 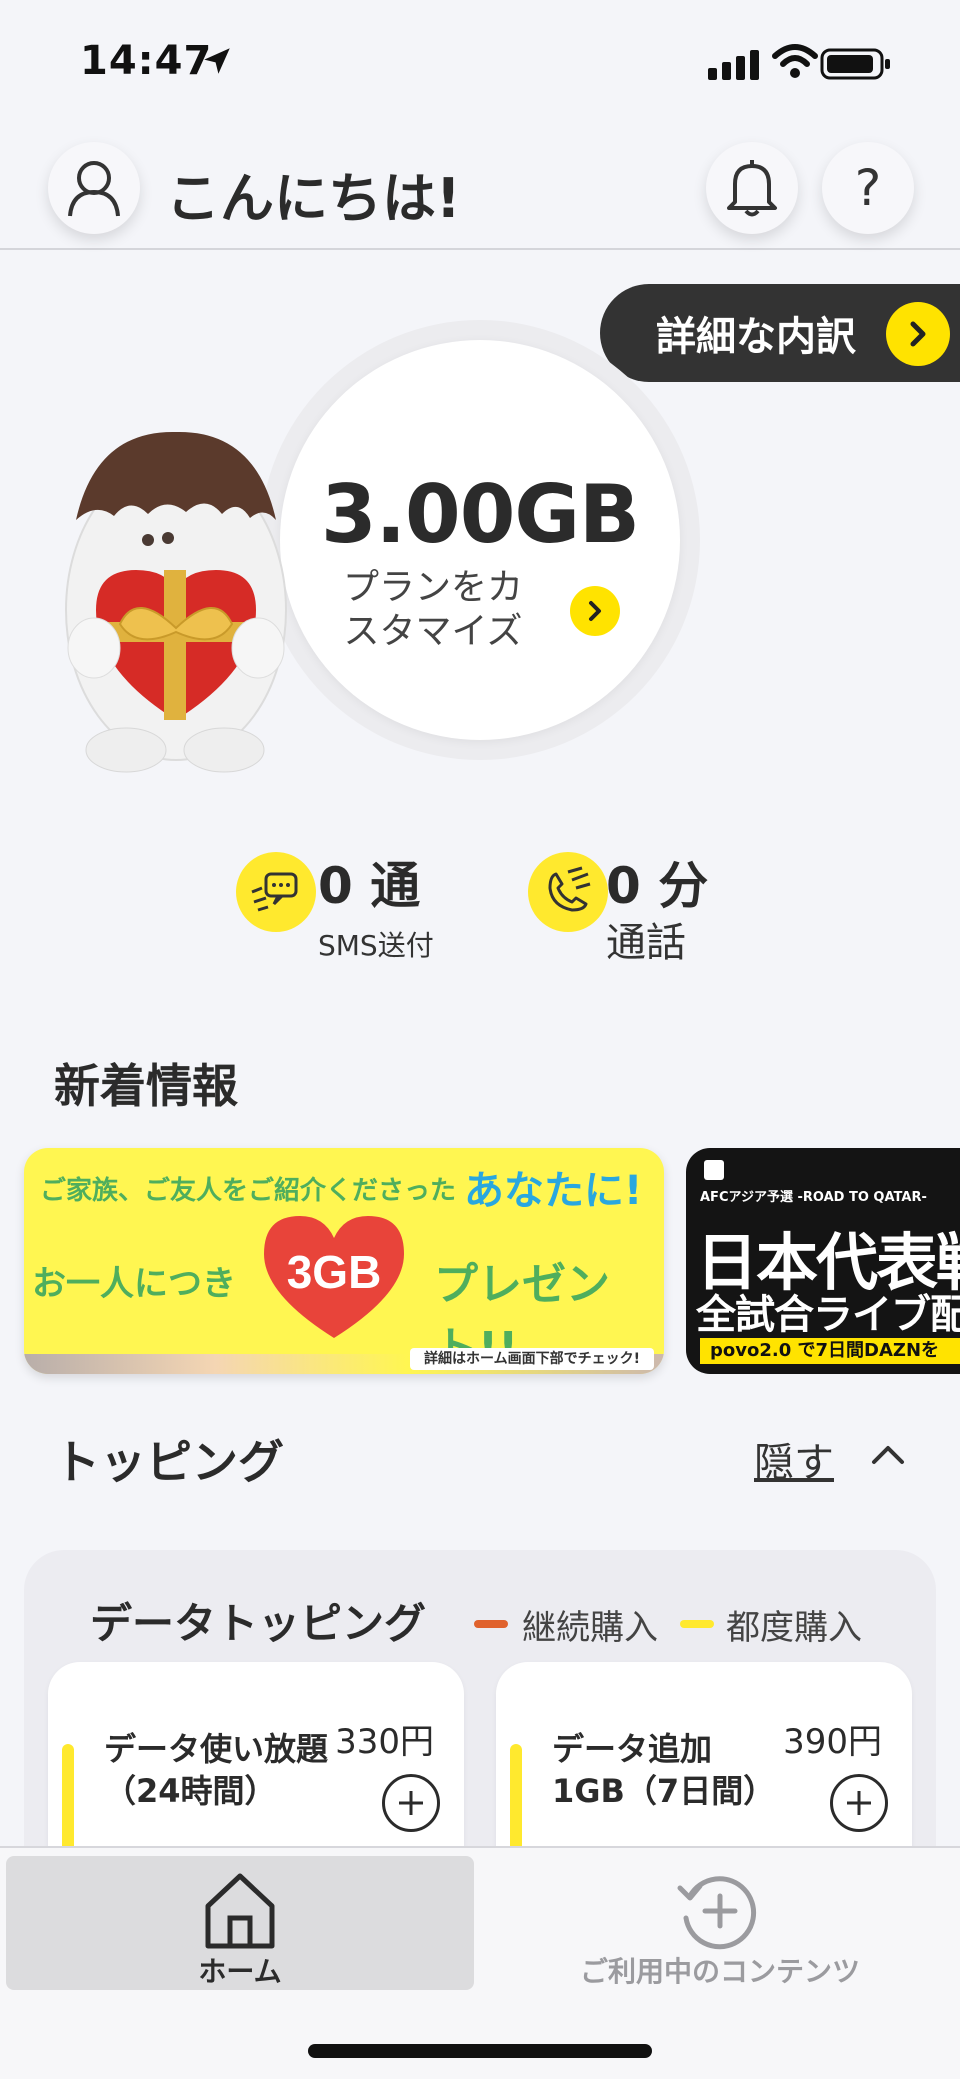 What do you see at coordinates (176, 602) in the screenshot?
I see `mascot-illustration` at bounding box center [176, 602].